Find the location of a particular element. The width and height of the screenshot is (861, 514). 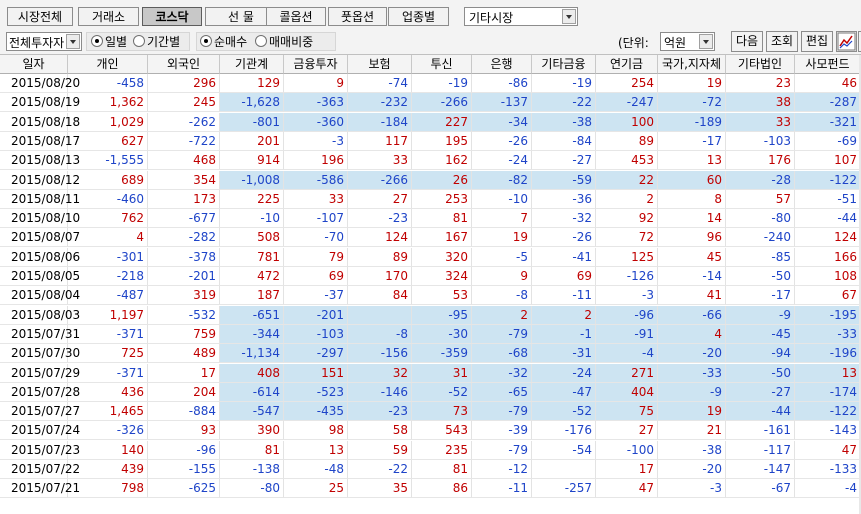

cell-foreign: 319 is located at coordinates (184, 296).